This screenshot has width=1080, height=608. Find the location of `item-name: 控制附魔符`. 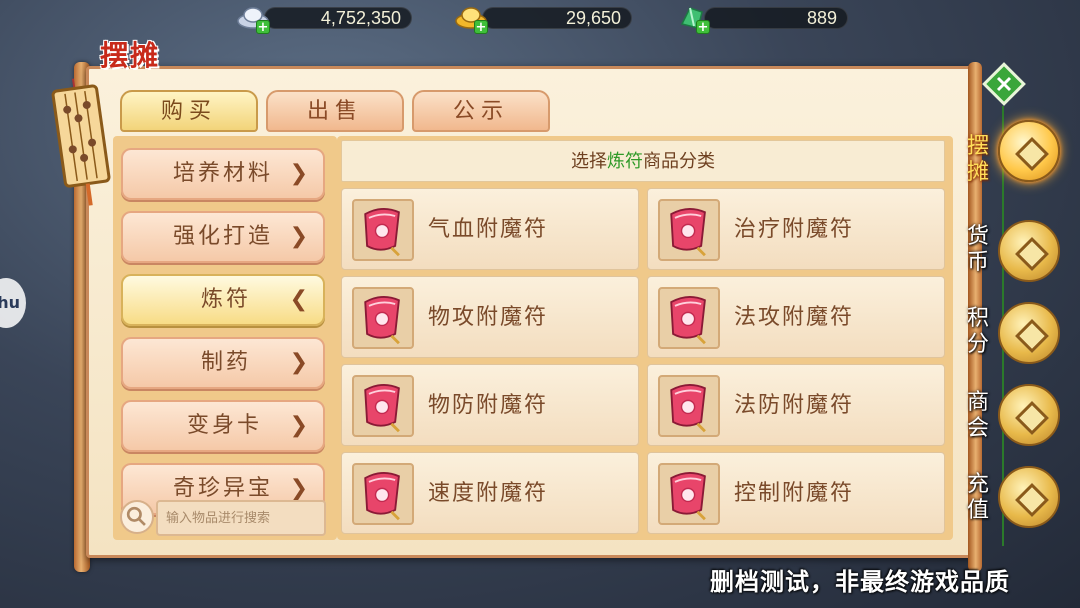

item-name: 控制附魔符 is located at coordinates (794, 493).